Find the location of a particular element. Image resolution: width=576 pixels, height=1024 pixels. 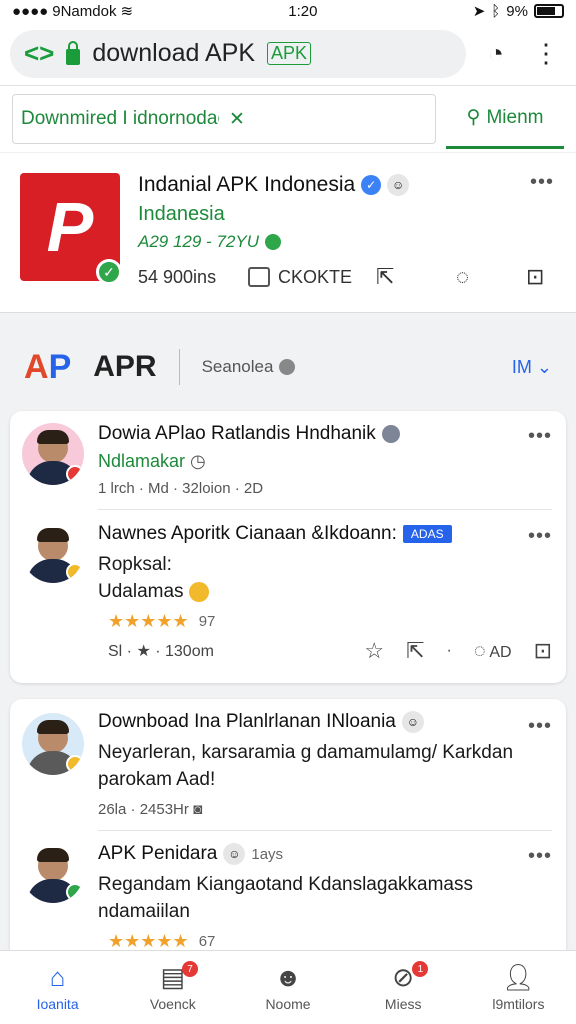

brand-name: APR is located at coordinates (125, 366).